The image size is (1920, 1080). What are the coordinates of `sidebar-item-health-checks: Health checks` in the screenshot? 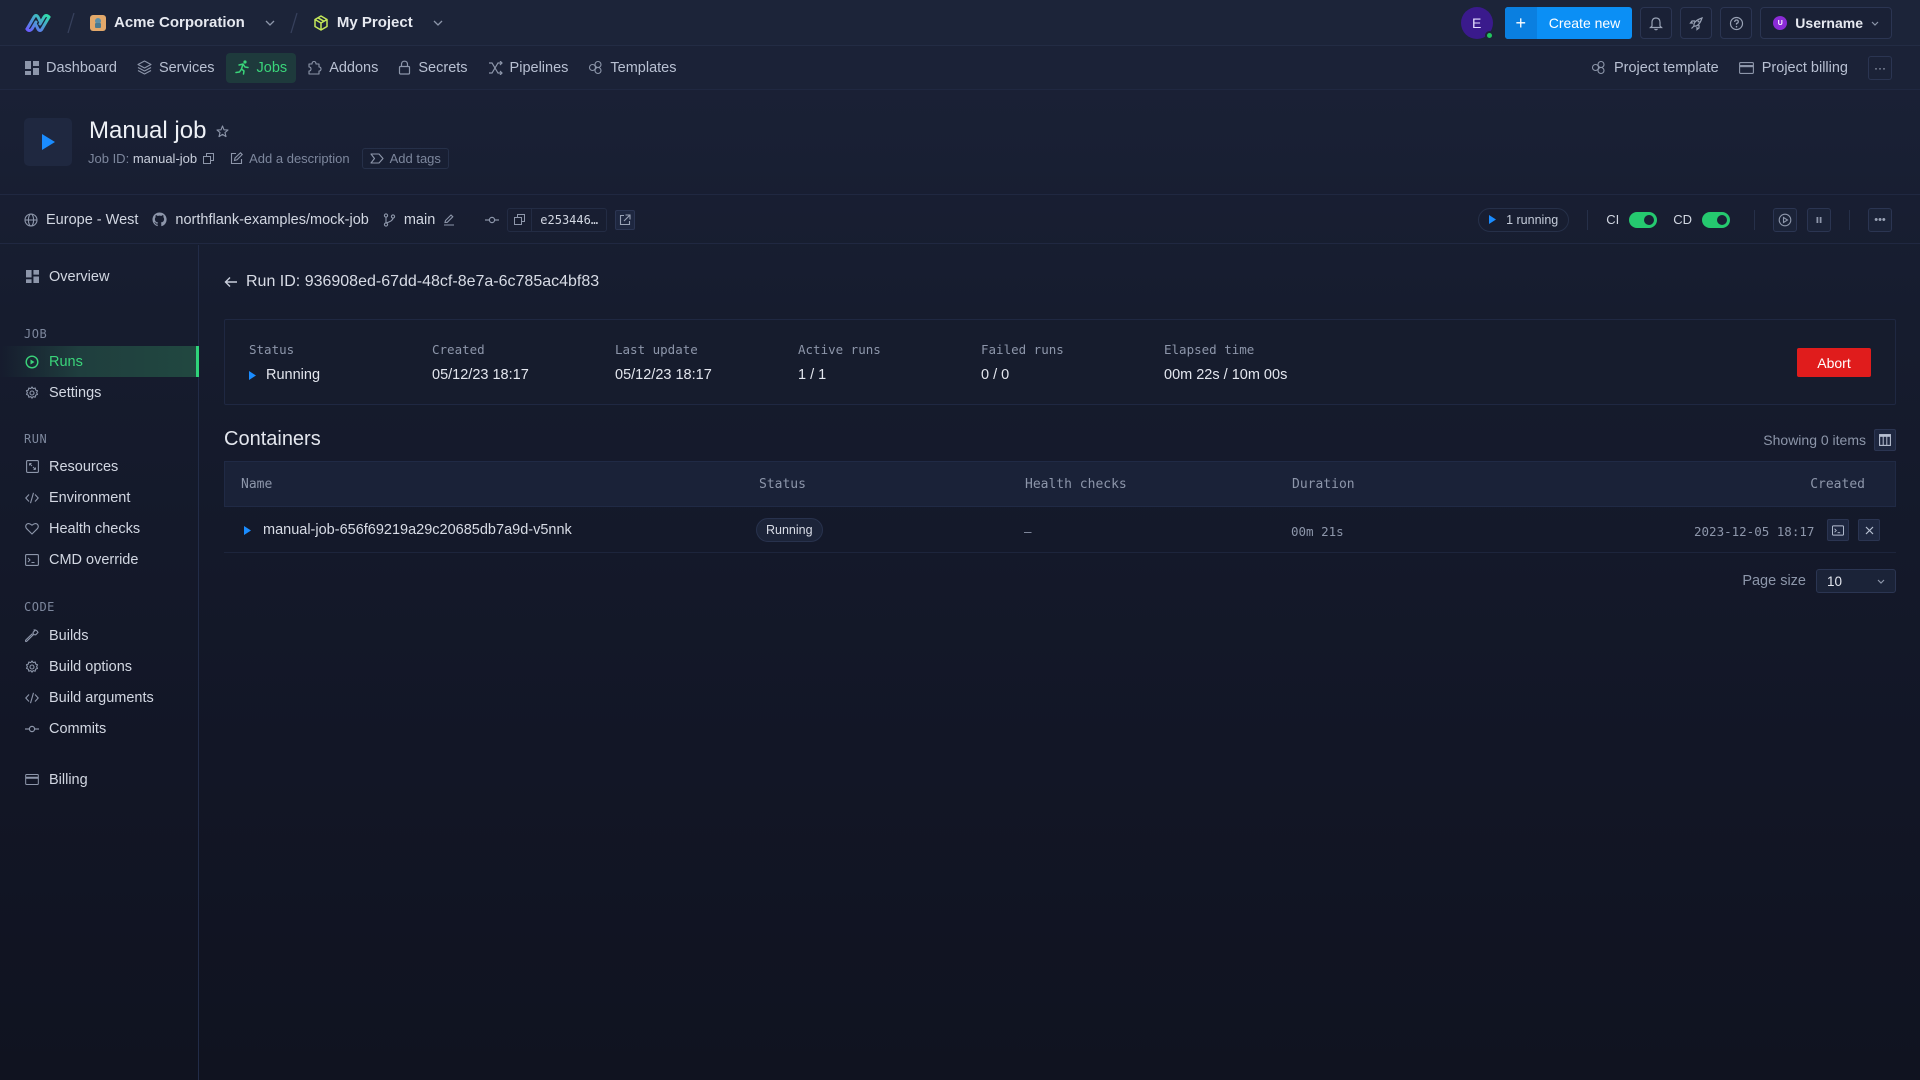 It's located at (99, 528).